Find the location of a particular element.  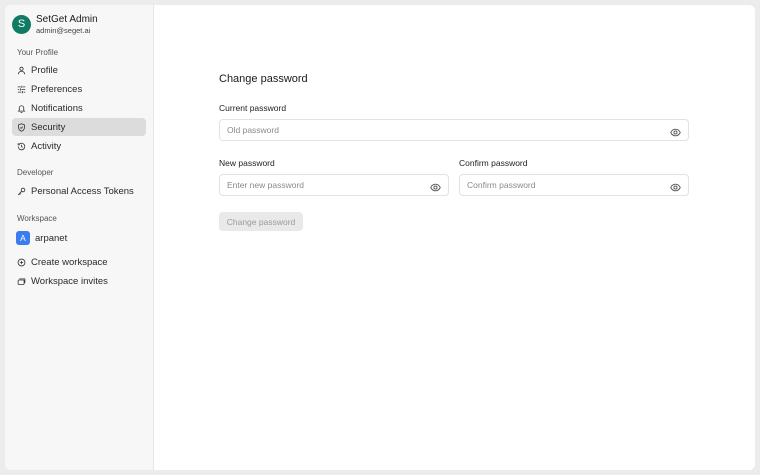

sidebar-item-activity: Activity is located at coordinates (79, 146).